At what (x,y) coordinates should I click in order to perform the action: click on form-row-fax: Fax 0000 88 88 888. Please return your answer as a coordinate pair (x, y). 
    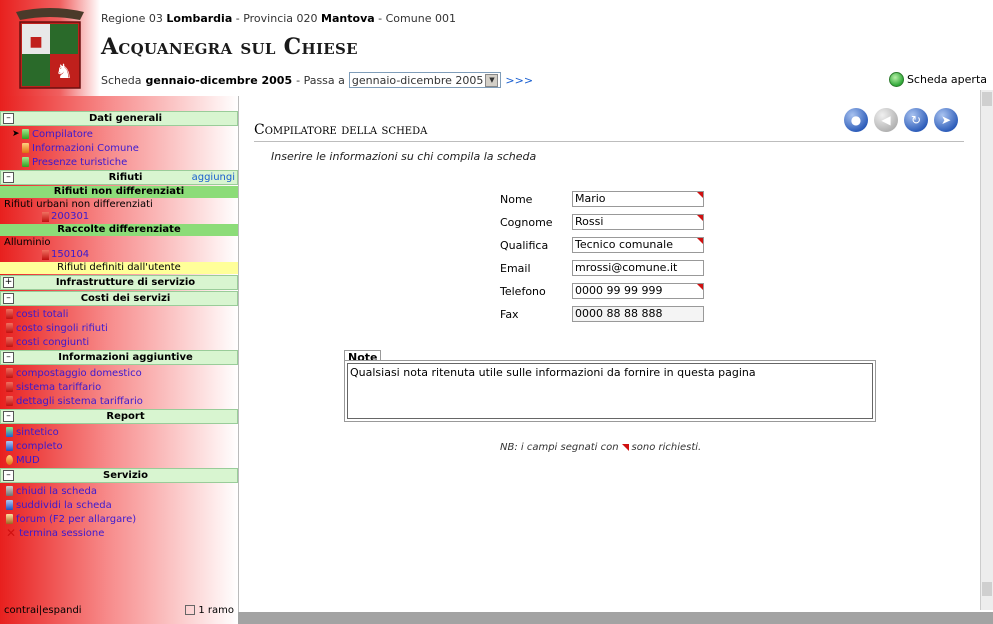
    Looking at the image, I should click on (602, 314).